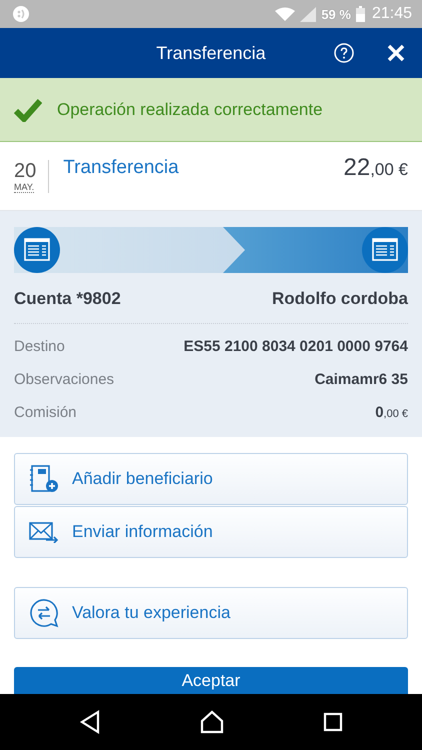  I want to click on battery-percent: 59 %, so click(336, 14).